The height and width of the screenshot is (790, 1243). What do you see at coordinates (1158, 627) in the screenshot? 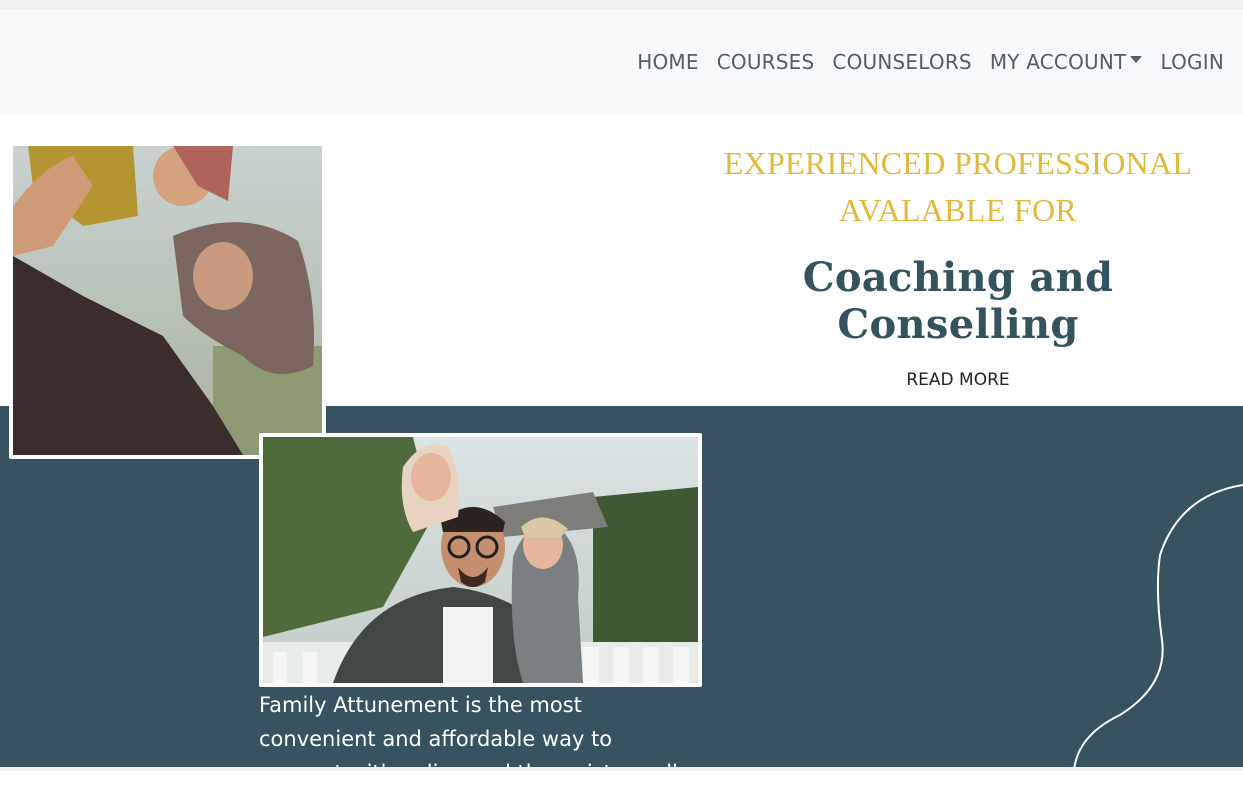
I see `decorative-curve` at bounding box center [1158, 627].